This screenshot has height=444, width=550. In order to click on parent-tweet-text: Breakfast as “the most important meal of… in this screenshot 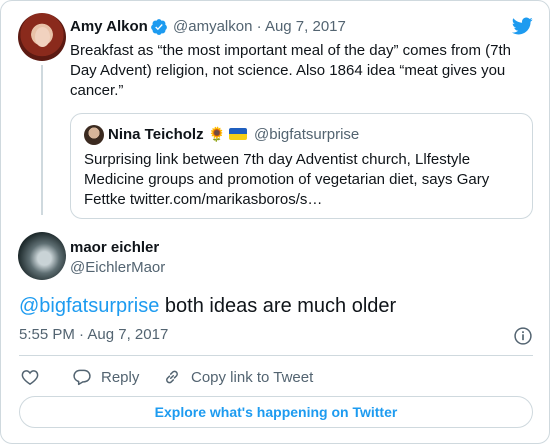, I will do `click(291, 70)`.